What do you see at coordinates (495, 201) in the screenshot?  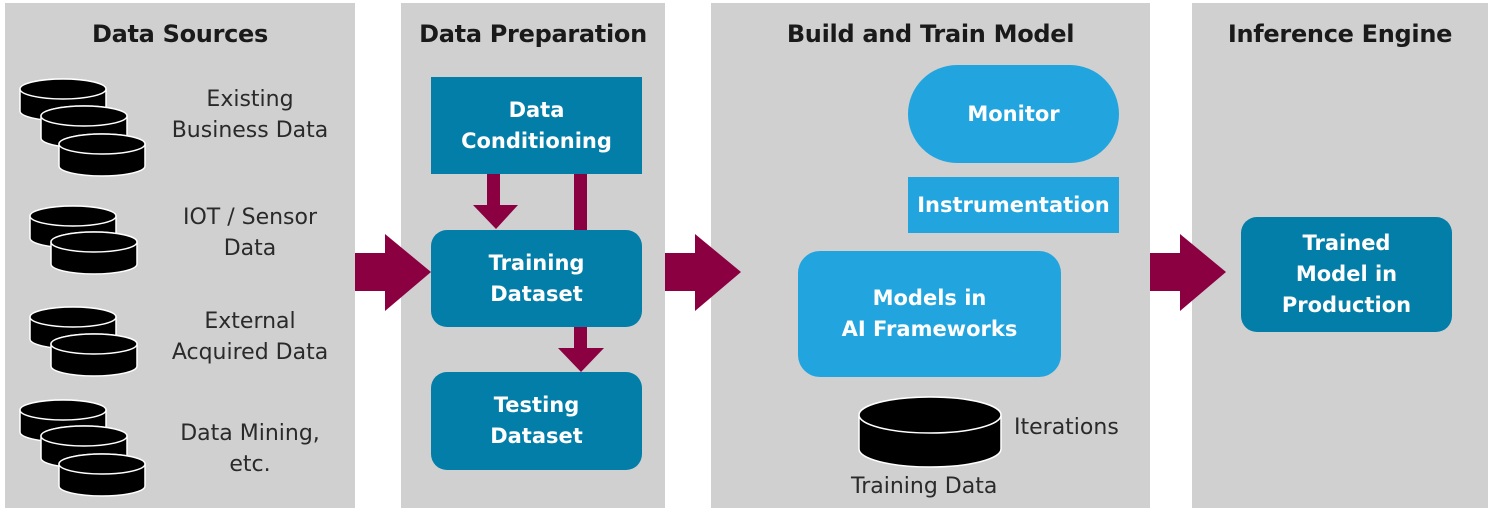 I see `arrow-conditioning-to-training` at bounding box center [495, 201].